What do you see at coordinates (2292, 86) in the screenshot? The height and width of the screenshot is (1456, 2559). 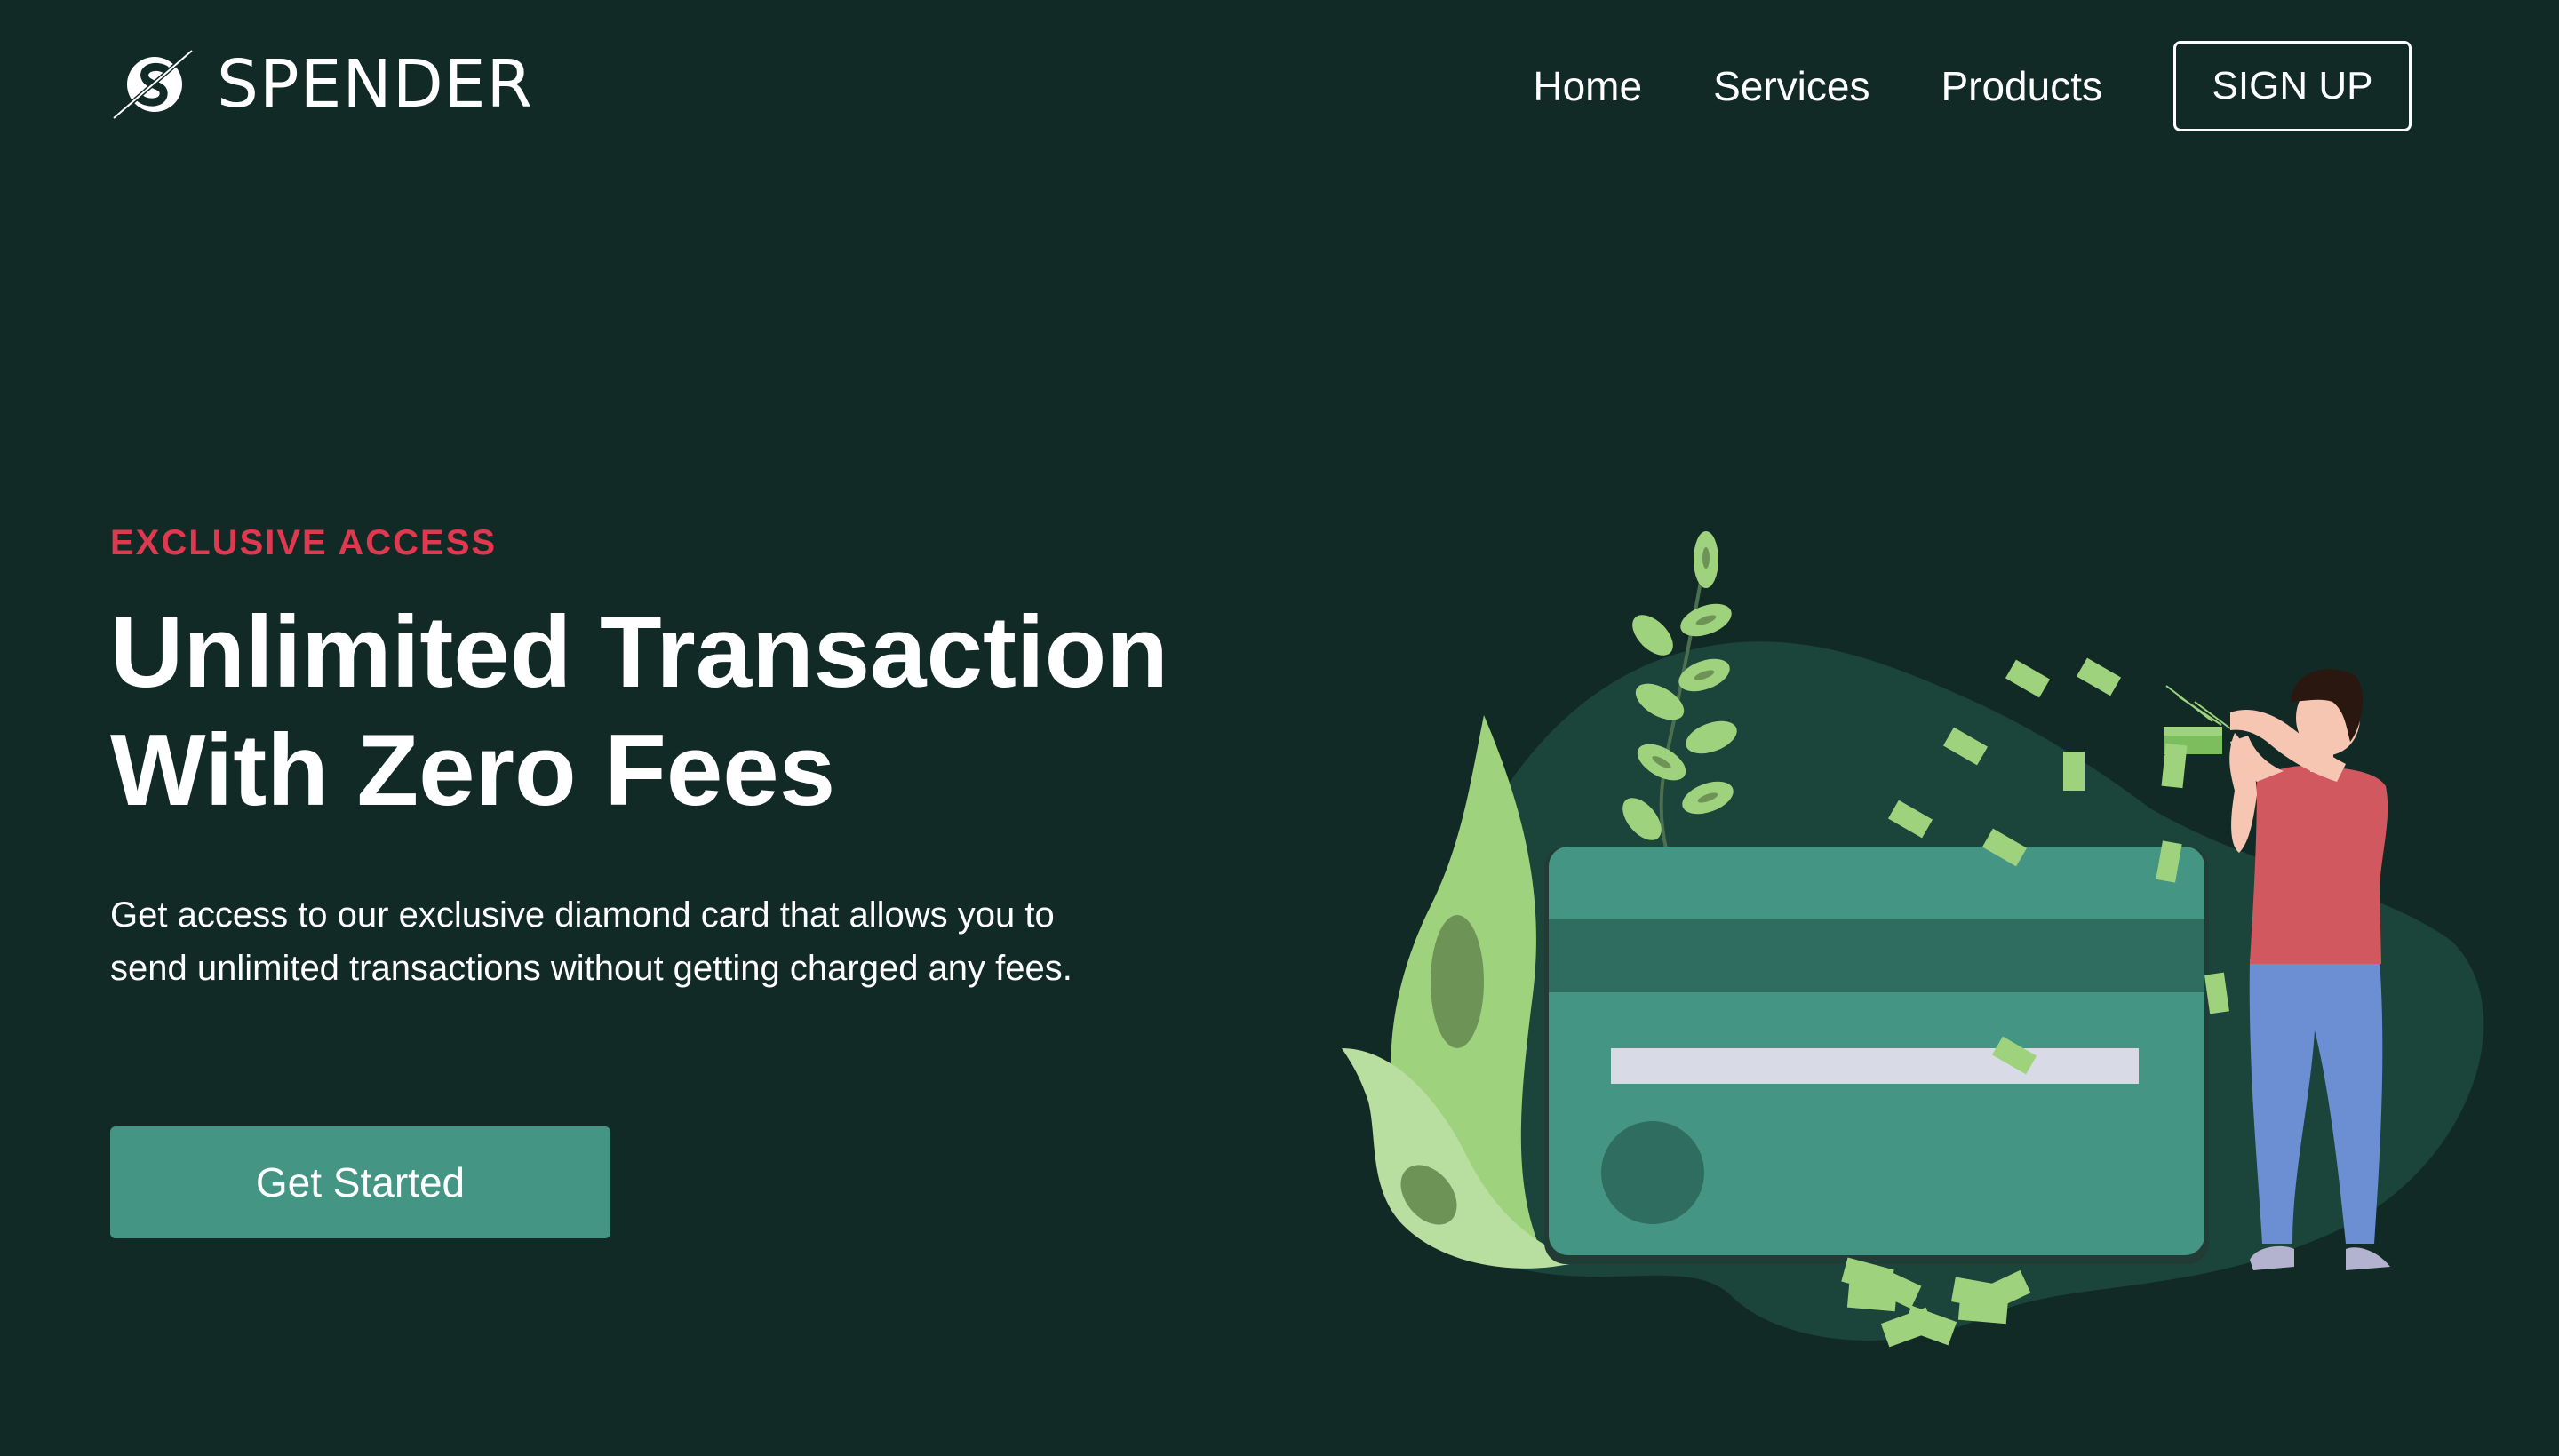 I see `signup-button: SIGN UP` at bounding box center [2292, 86].